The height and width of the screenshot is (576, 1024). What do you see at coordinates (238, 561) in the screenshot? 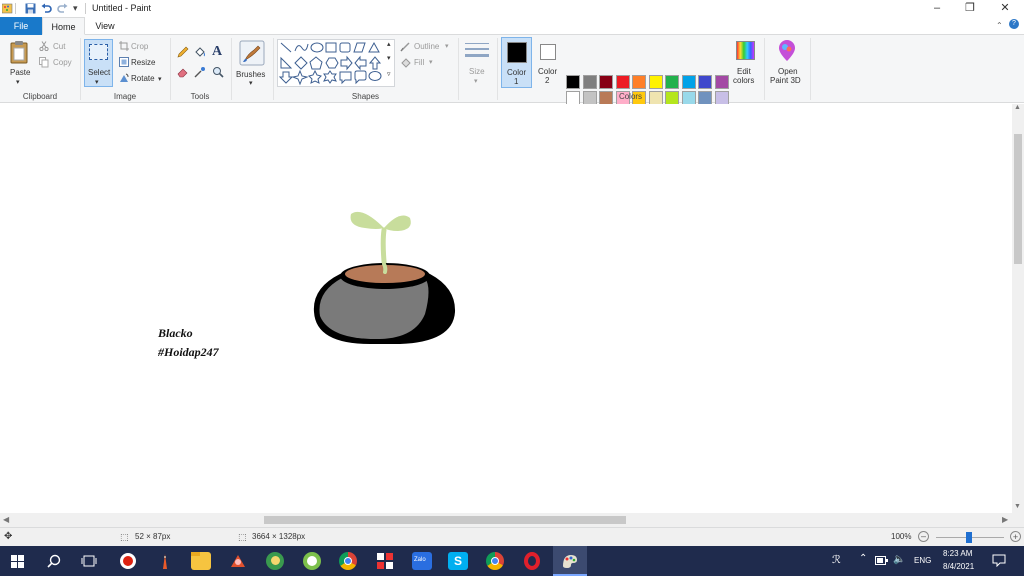
I see `app-icon-red` at bounding box center [238, 561].